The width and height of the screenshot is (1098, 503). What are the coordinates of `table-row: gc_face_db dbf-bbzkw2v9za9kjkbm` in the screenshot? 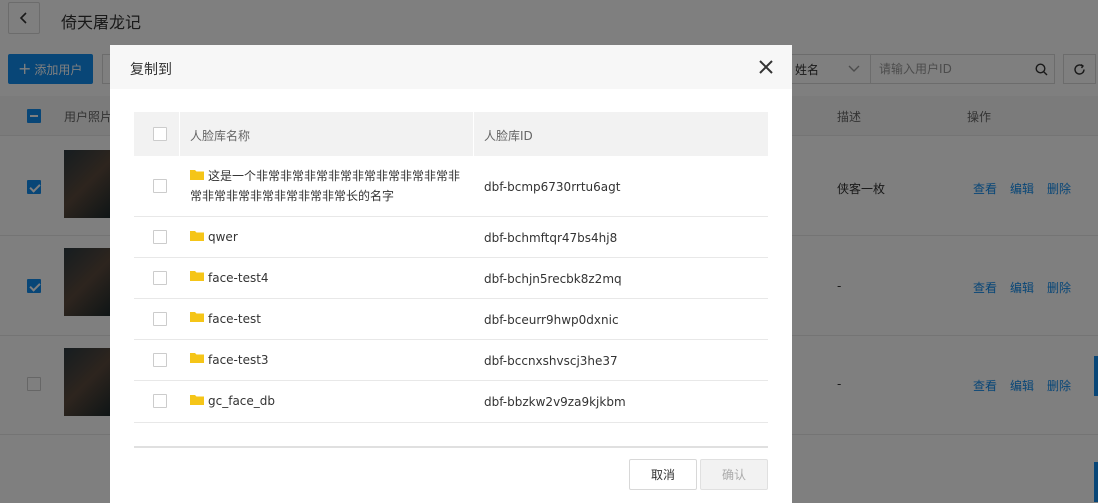 It's located at (451, 402).